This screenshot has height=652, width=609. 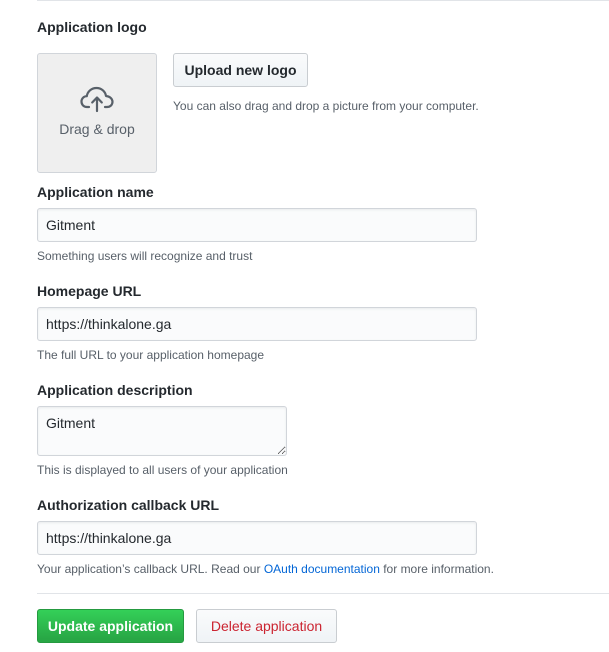 What do you see at coordinates (162, 431) in the screenshot?
I see `application-description-textarea: Gitment` at bounding box center [162, 431].